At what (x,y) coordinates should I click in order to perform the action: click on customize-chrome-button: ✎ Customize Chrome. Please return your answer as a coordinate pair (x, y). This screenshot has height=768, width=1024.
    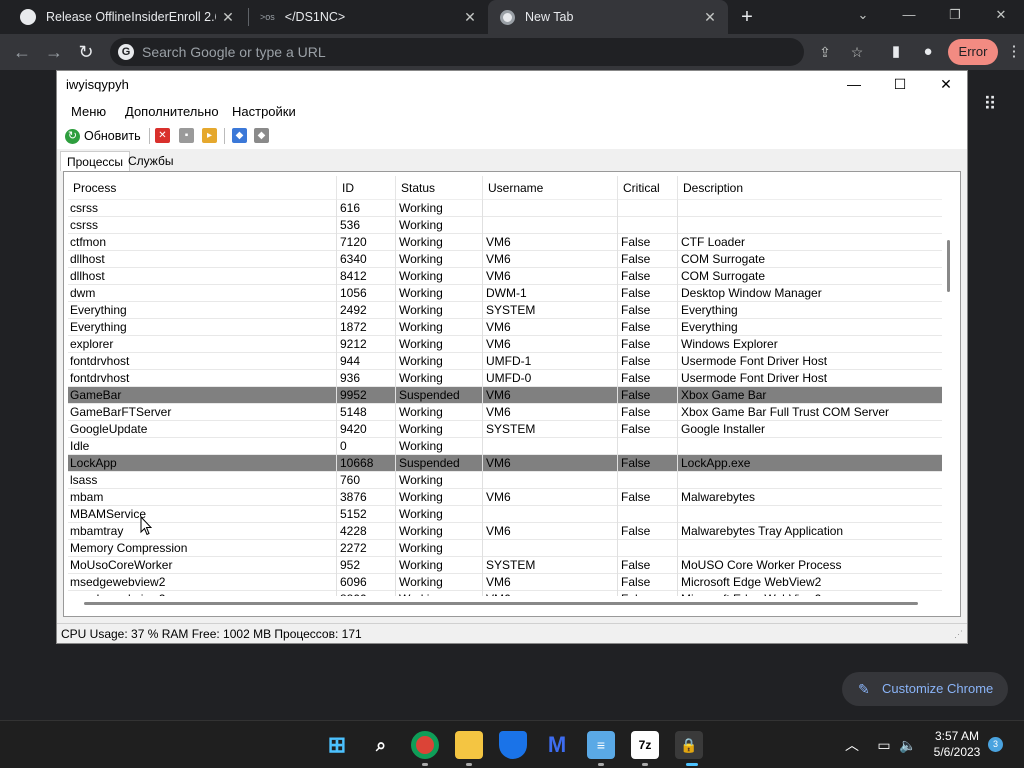
    Looking at the image, I should click on (925, 689).